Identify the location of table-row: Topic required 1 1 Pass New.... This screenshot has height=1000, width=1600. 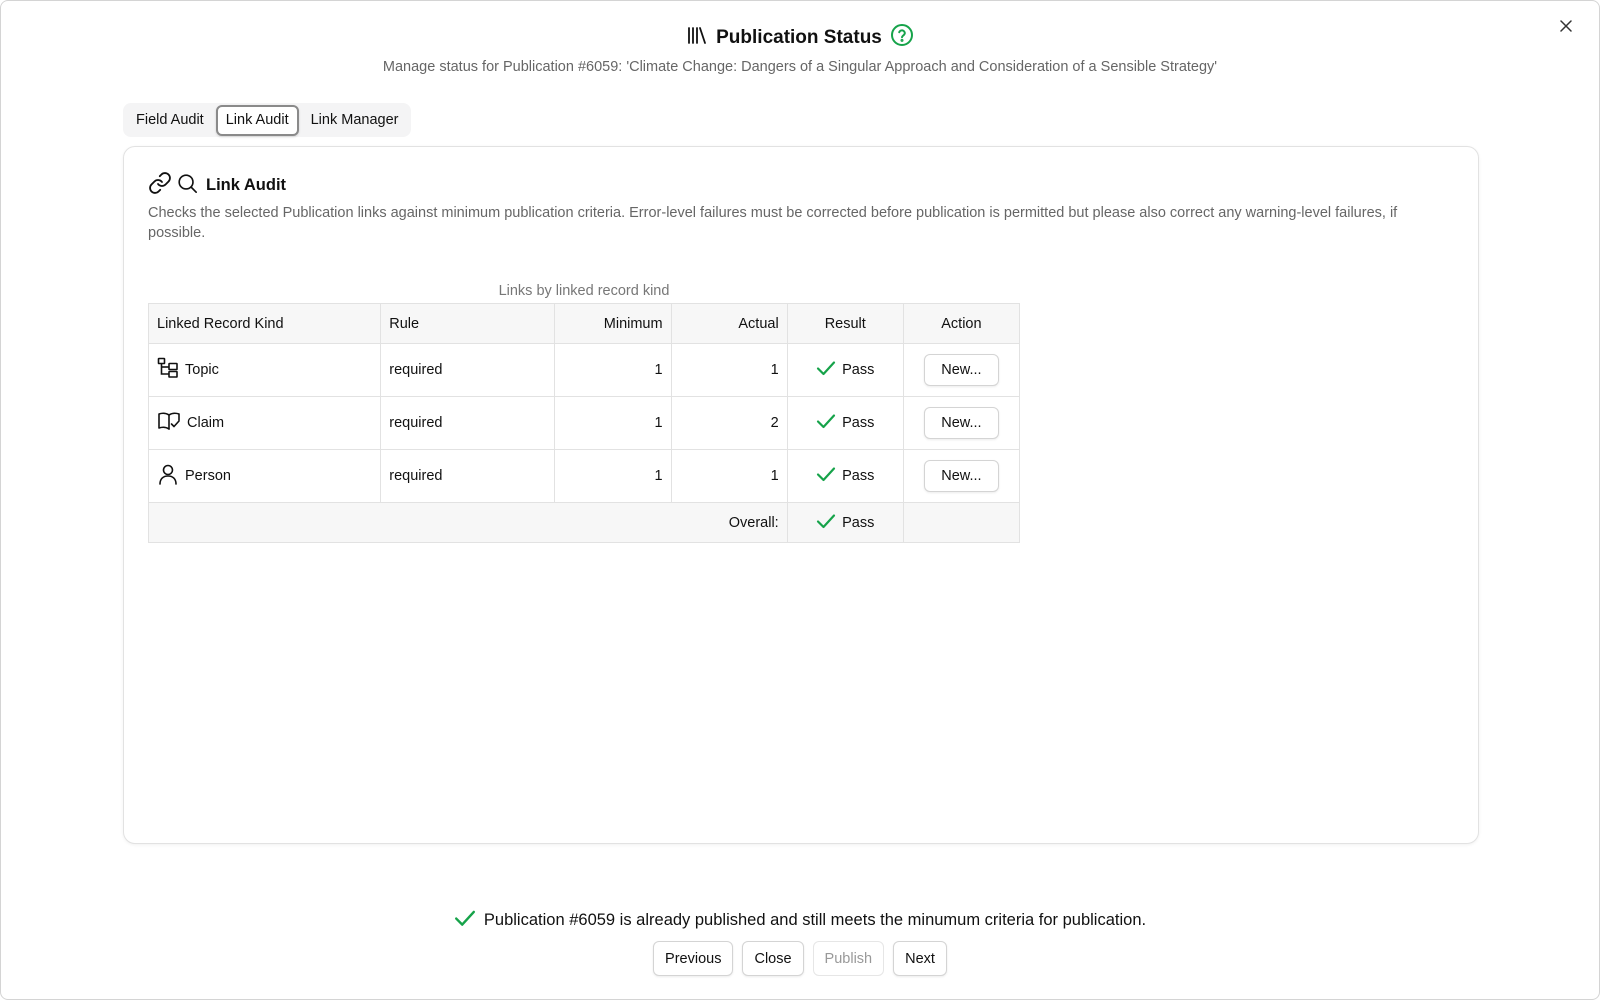
(584, 370).